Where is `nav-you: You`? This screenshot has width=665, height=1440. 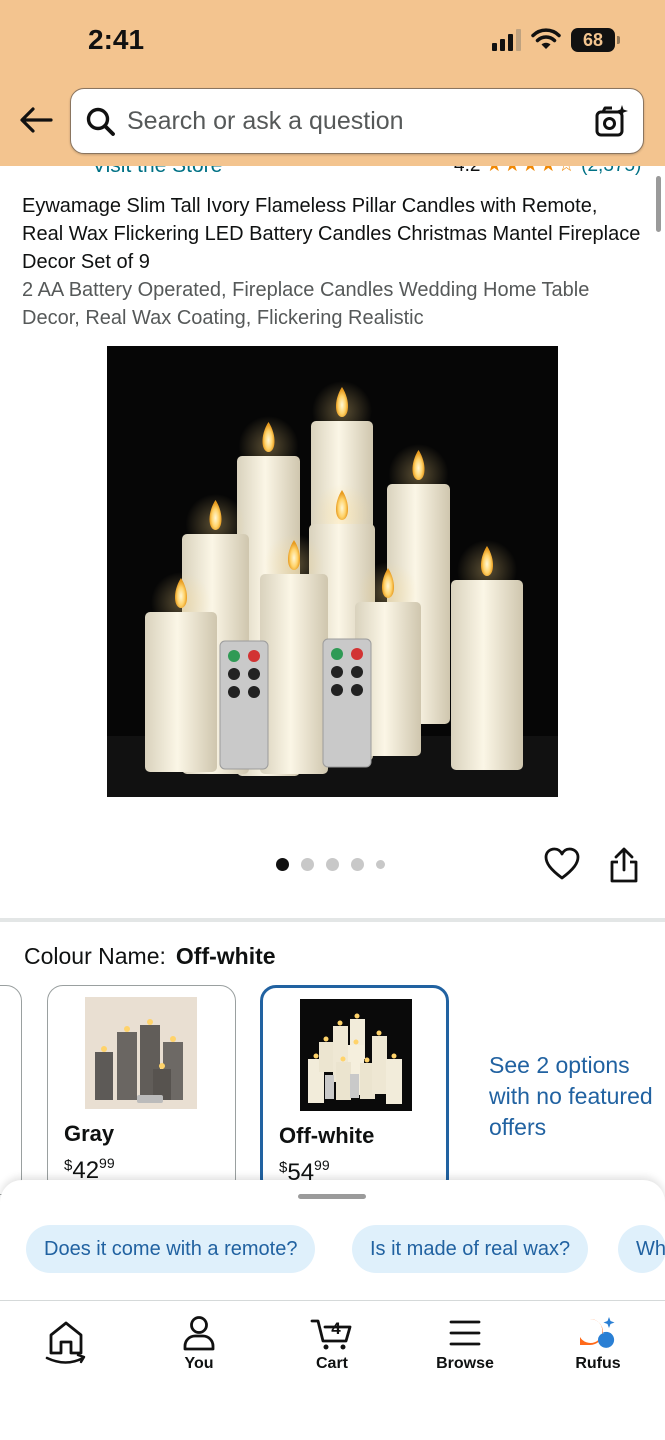 nav-you: You is located at coordinates (199, 1350).